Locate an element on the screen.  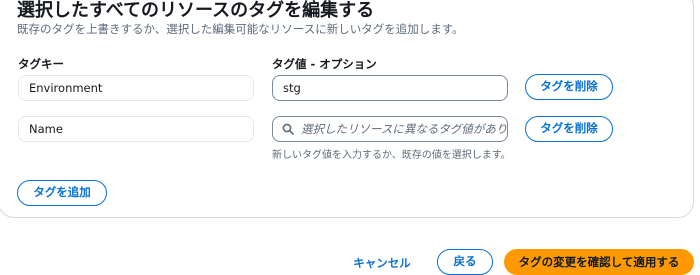
tag-value-search-field: 選択したリソースに異なるタグ値があります is located at coordinates (390, 129).